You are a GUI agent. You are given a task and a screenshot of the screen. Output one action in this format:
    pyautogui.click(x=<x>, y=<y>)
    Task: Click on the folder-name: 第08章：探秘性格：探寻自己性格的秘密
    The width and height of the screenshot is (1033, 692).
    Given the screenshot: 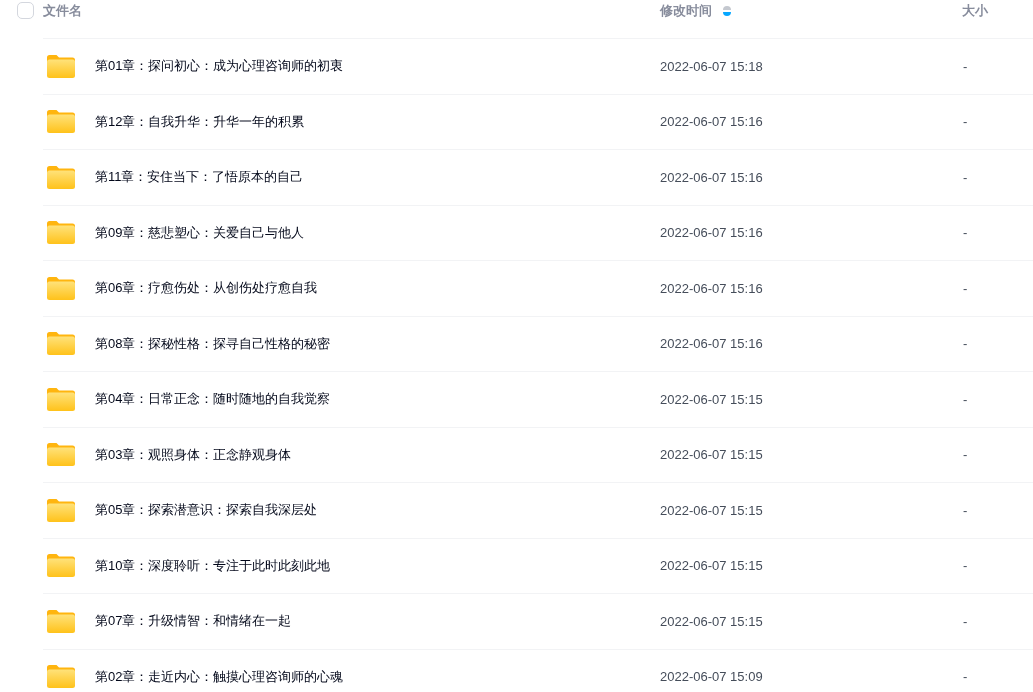 What is the action you would take?
    pyautogui.click(x=377, y=343)
    